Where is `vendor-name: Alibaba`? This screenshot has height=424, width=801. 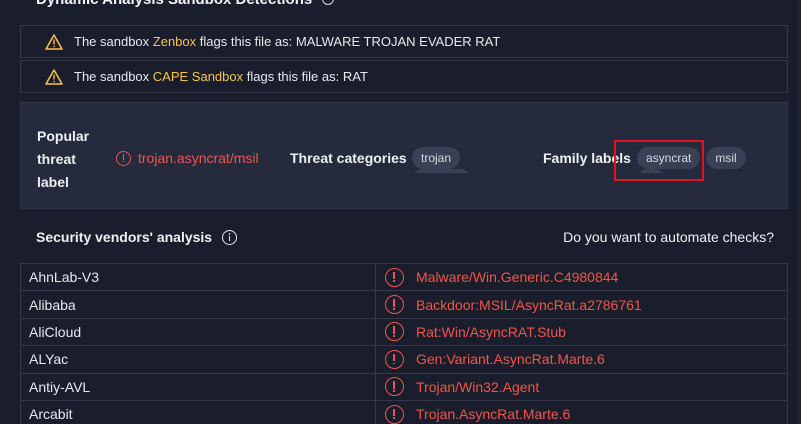
vendor-name: Alibaba is located at coordinates (198, 304).